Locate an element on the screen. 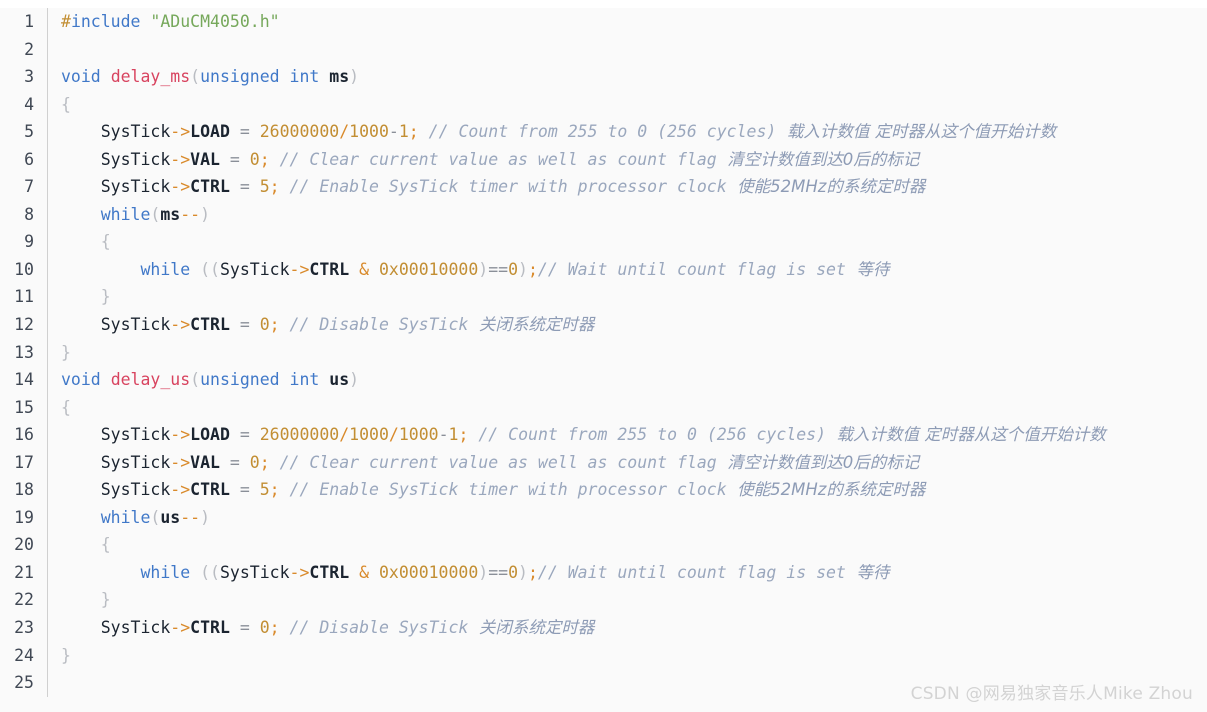  code-line: 24} is located at coordinates (603, 655).